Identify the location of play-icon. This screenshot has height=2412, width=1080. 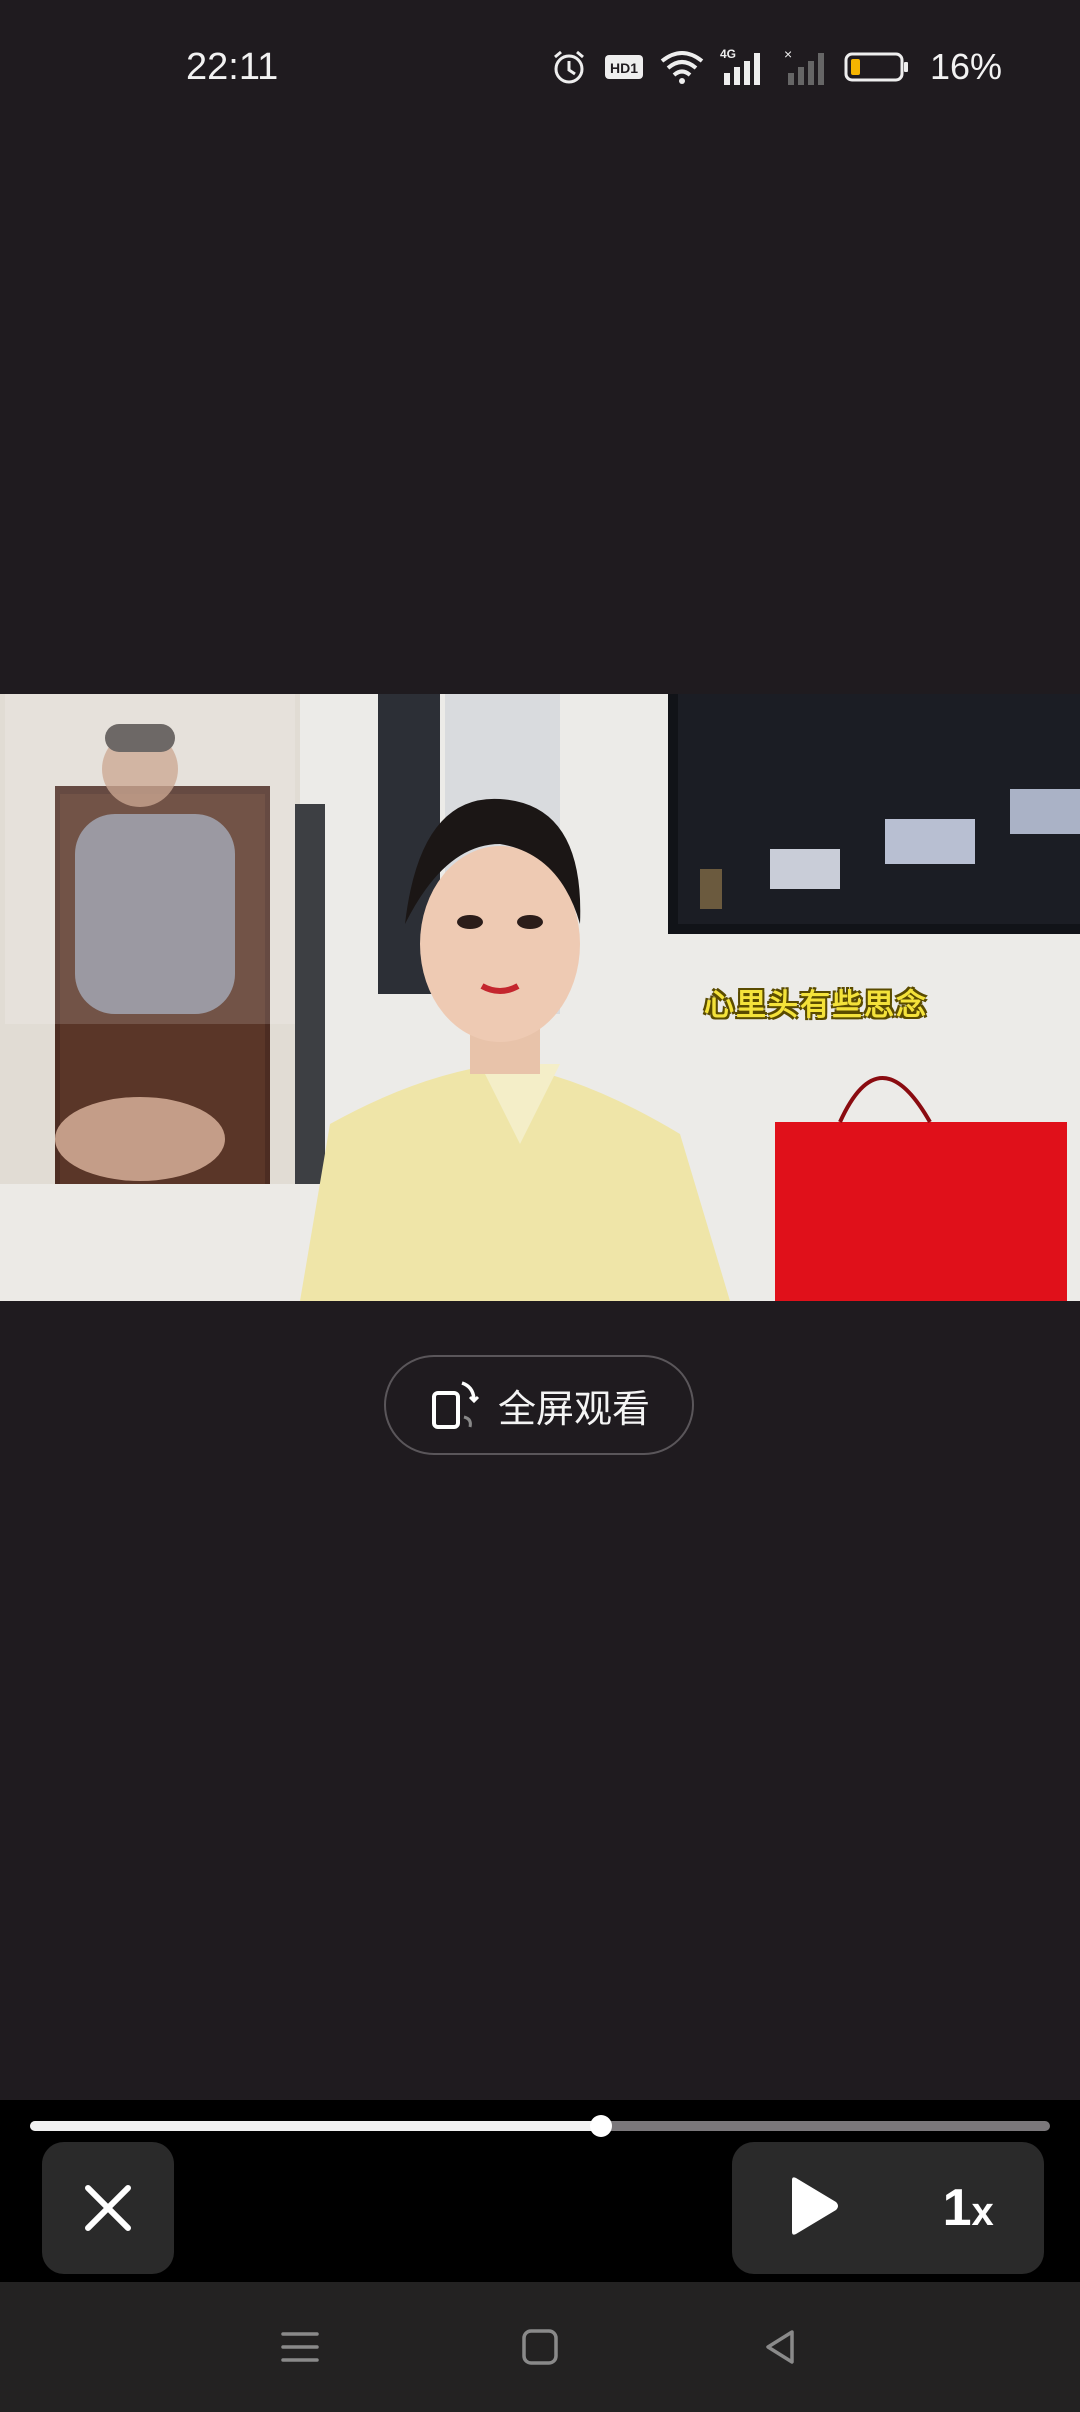
(815, 2205).